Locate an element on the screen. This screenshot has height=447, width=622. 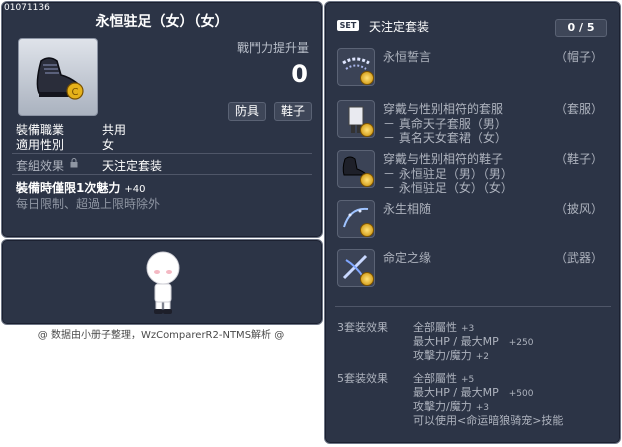
item-title: 永恒驻足（女）（女） is located at coordinates (162, 22).